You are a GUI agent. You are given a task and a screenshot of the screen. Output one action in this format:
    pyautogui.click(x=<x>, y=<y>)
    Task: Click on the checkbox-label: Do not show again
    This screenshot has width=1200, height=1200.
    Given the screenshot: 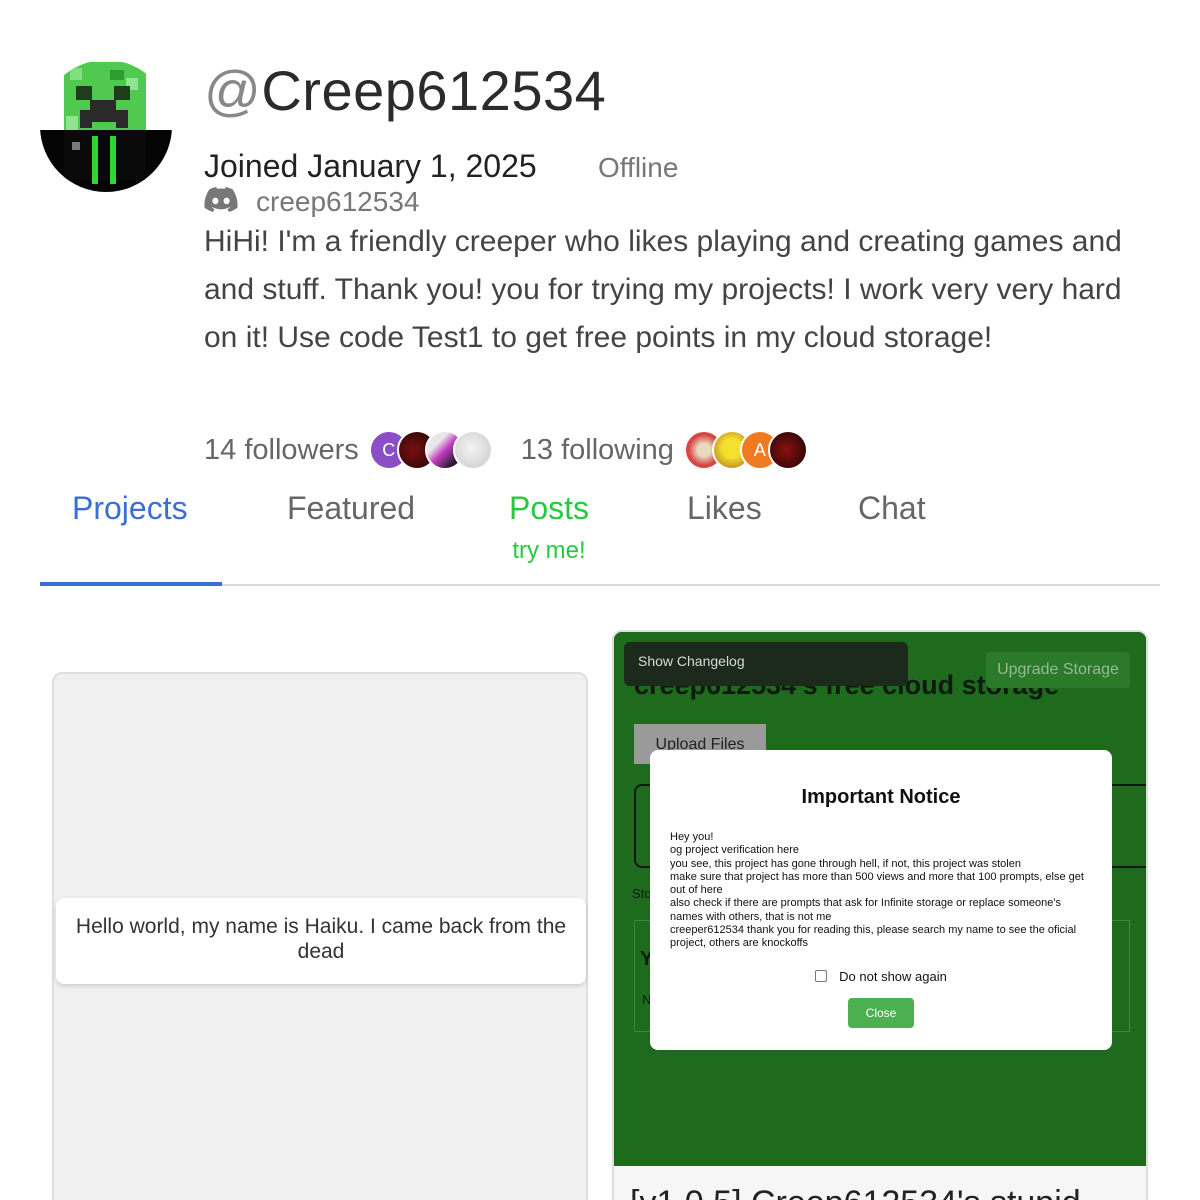 What is the action you would take?
    pyautogui.click(x=893, y=976)
    